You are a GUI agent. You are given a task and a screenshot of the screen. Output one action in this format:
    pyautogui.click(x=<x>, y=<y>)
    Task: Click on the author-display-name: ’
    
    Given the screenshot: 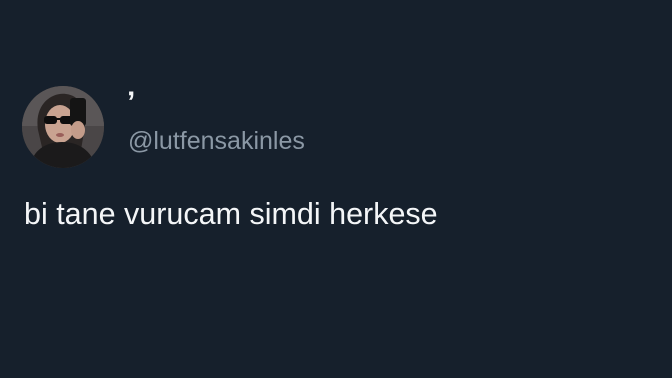 What is the action you would take?
    pyautogui.click(x=131, y=103)
    